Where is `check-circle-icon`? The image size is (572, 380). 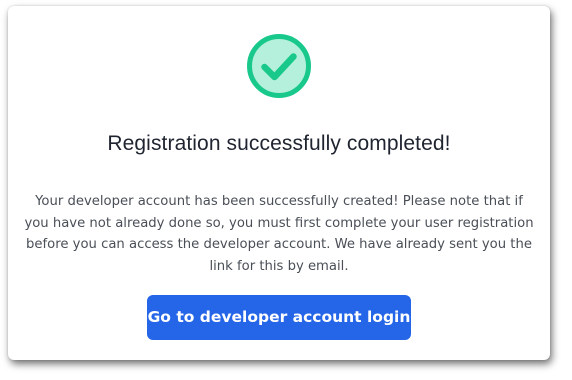 check-circle-icon is located at coordinates (279, 66).